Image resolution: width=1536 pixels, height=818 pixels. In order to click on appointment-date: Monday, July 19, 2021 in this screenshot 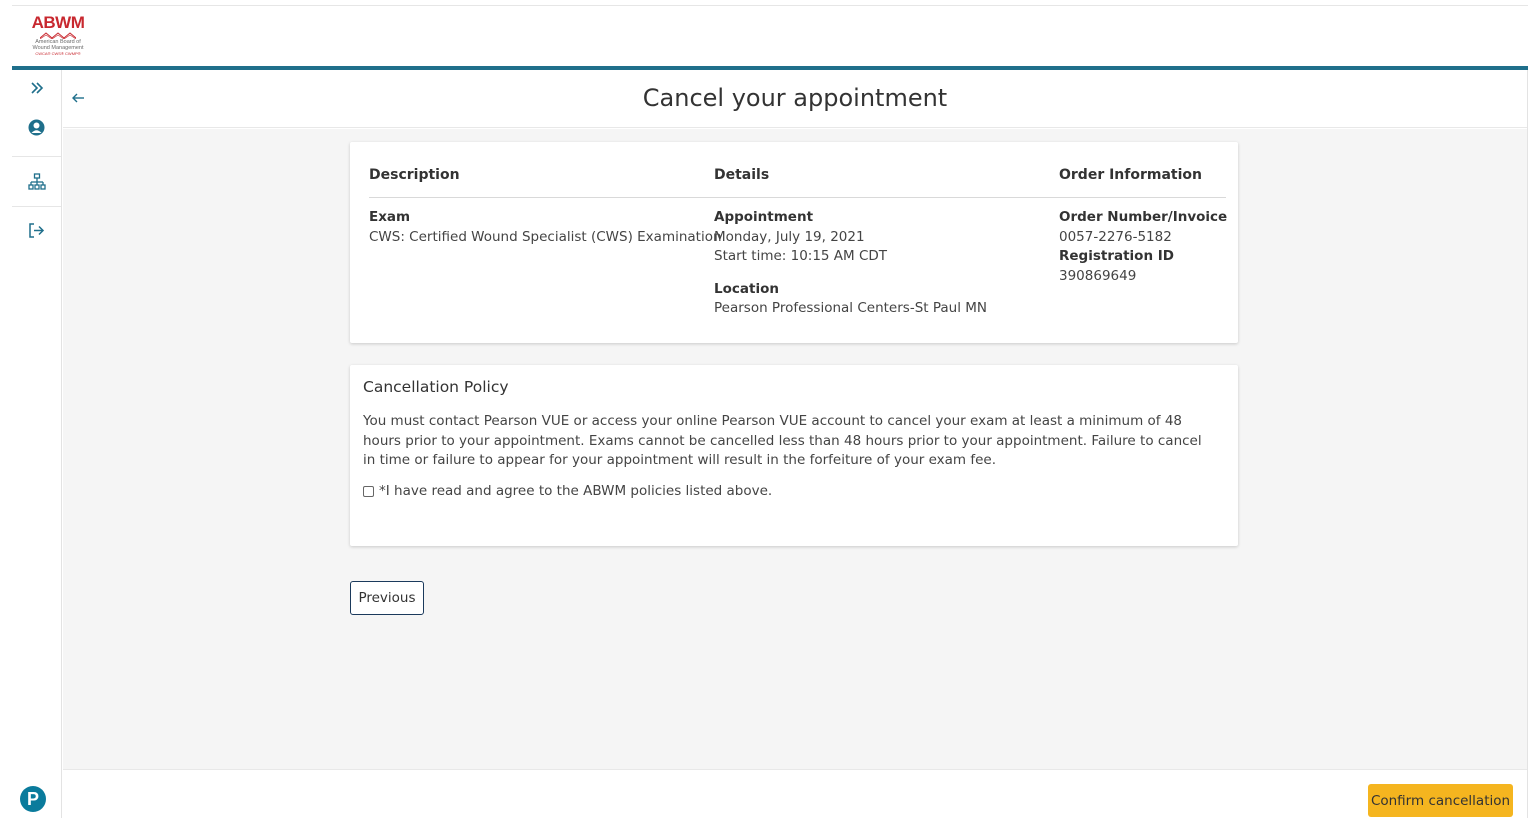, I will do `click(789, 236)`.